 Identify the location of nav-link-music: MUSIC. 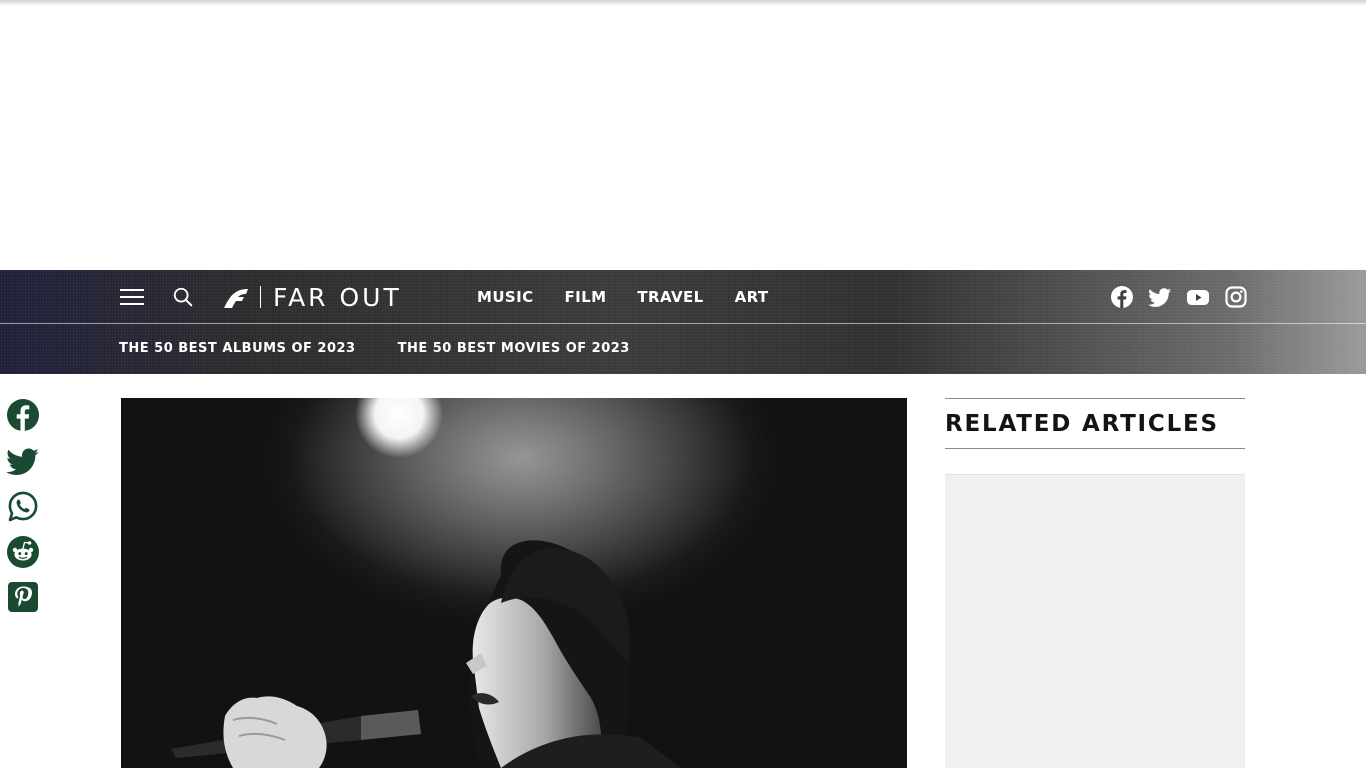
(505, 297).